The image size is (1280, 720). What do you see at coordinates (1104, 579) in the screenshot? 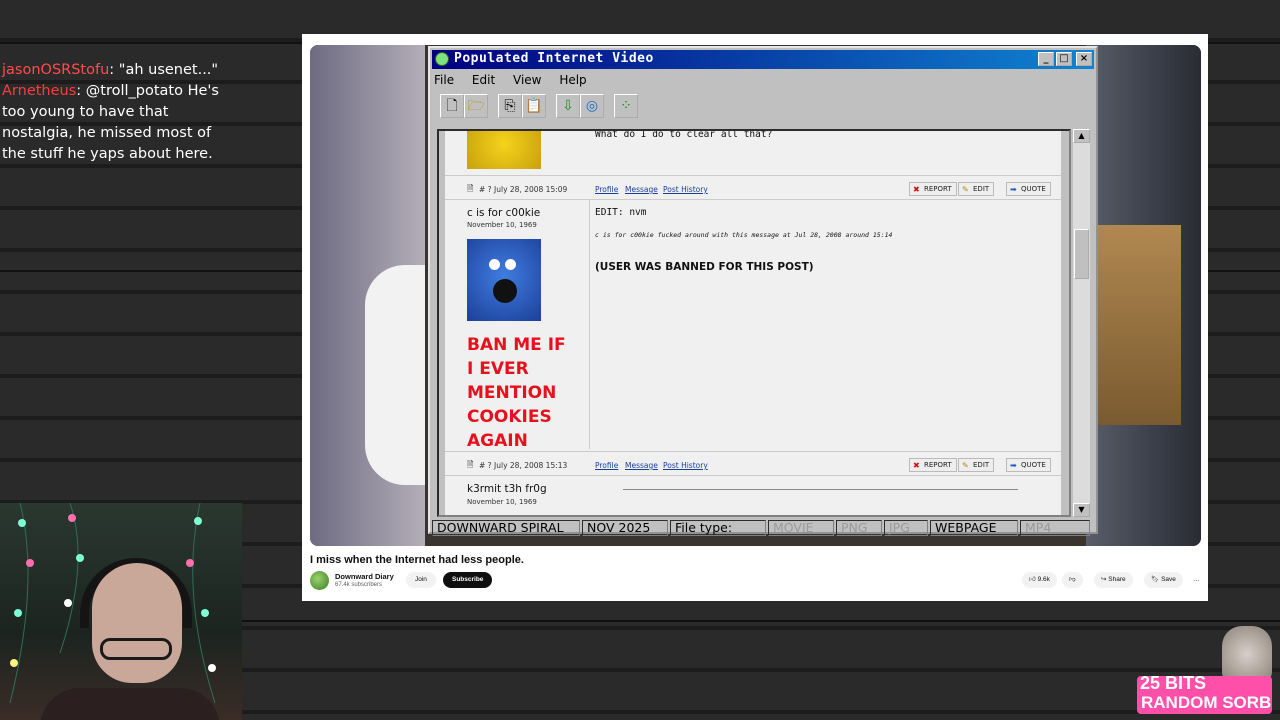
I see `share-icon: ↪` at bounding box center [1104, 579].